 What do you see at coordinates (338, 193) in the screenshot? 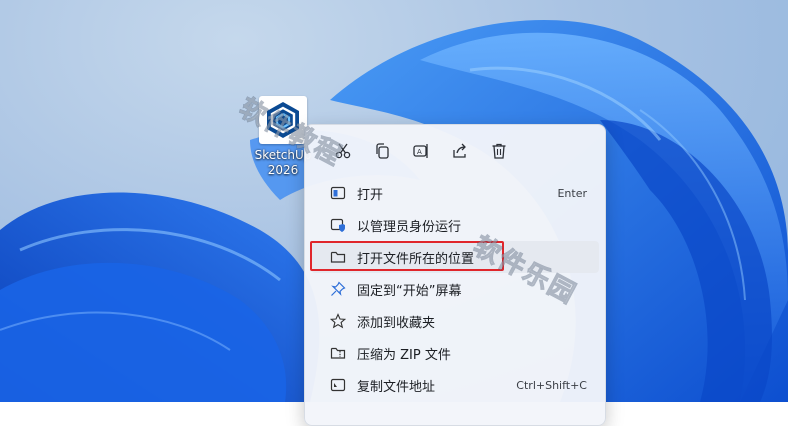
I see `open-app-icon` at bounding box center [338, 193].